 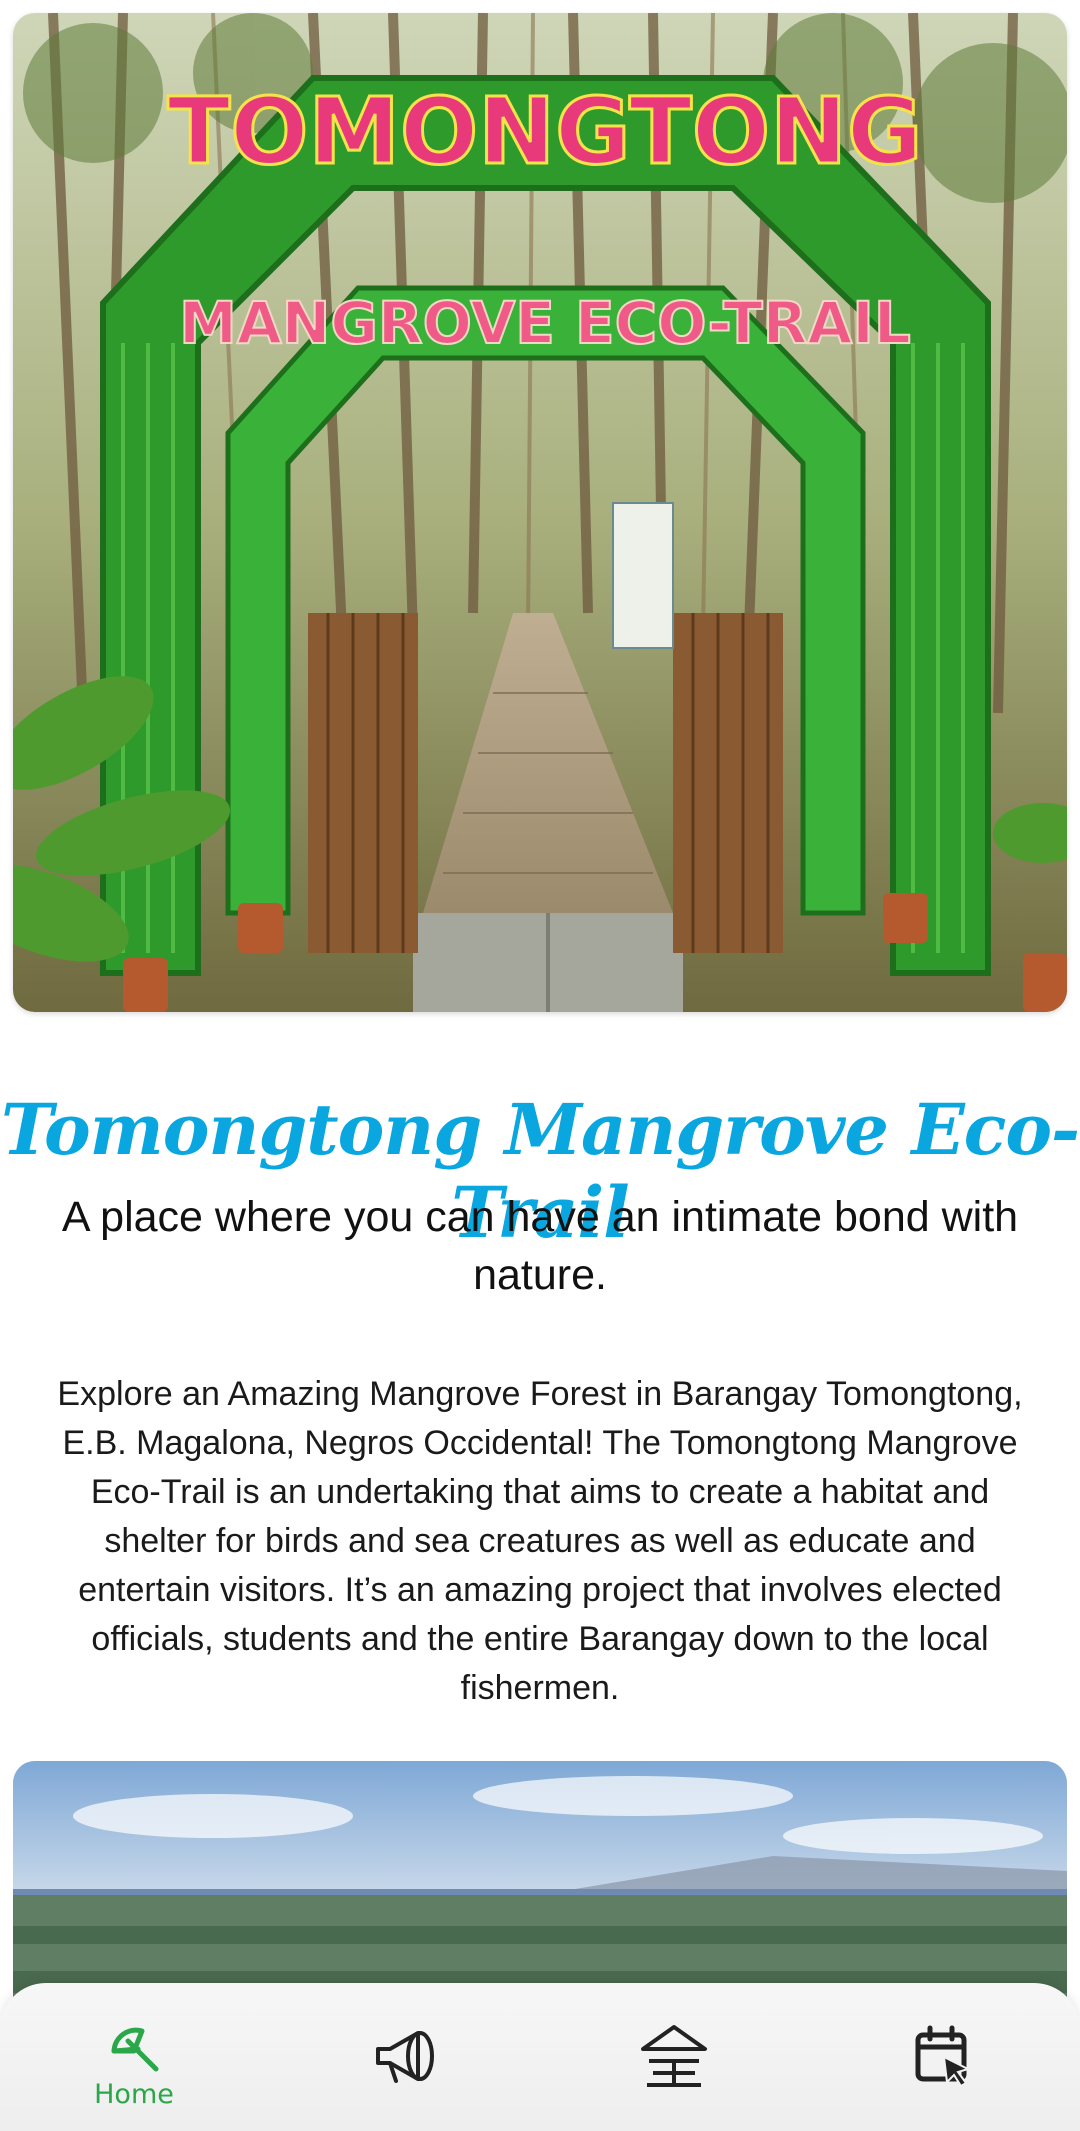 What do you see at coordinates (135, 2049) in the screenshot?
I see `umbrella-icon` at bounding box center [135, 2049].